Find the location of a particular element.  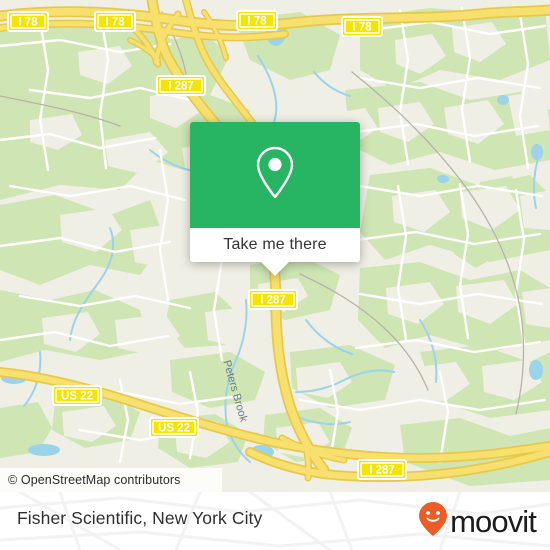

map-callout-card: Take me there is located at coordinates (275, 199).